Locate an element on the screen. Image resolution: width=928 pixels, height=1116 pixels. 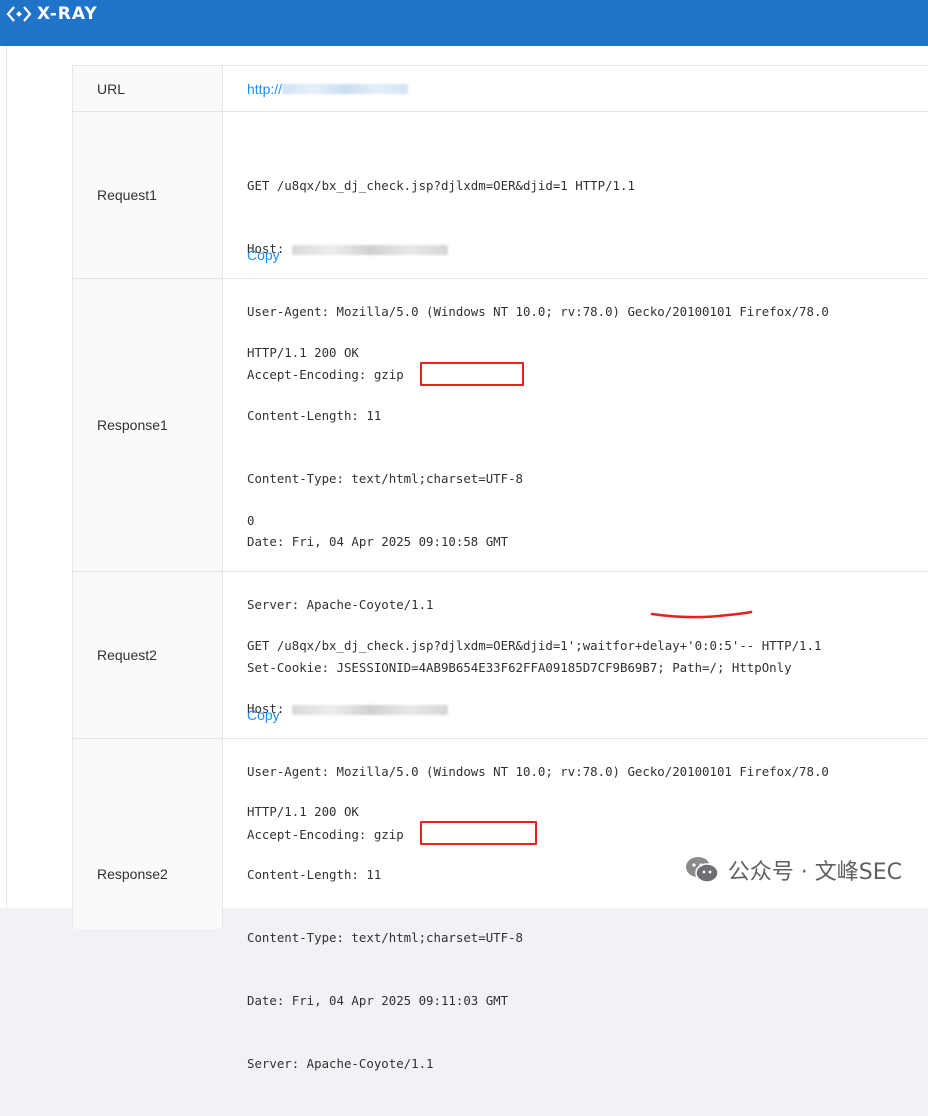
response2-line: Server: Apache-Coyote/1.1 is located at coordinates (340, 1063).